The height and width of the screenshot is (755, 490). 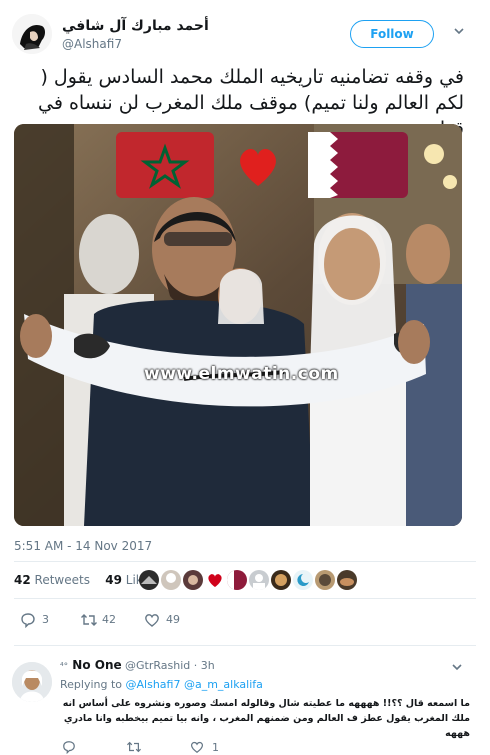 I want to click on reply-avatar-image, so click(x=32, y=682).